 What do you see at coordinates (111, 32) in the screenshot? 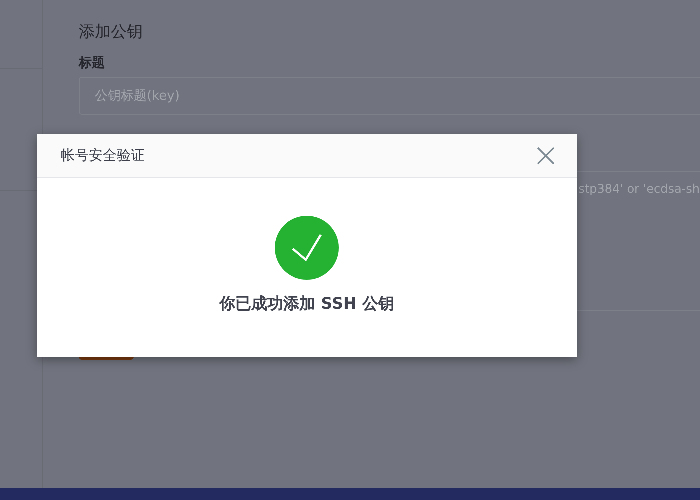
I see `section-heading: 添加公钥` at bounding box center [111, 32].